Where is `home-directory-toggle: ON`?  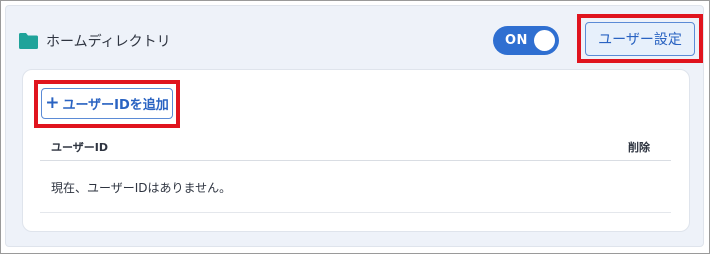
home-directory-toggle: ON is located at coordinates (526, 40).